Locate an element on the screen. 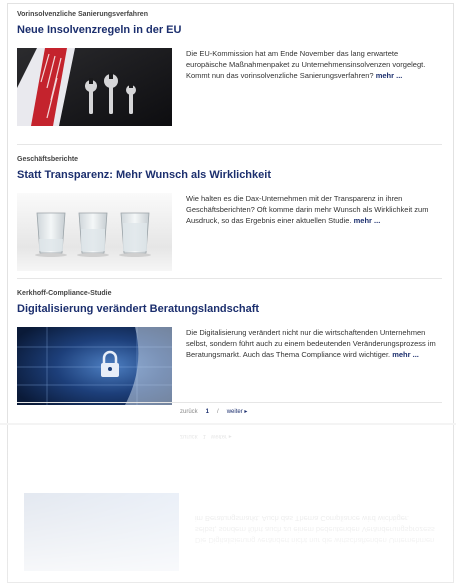  digital-lock-image is located at coordinates (94, 366).